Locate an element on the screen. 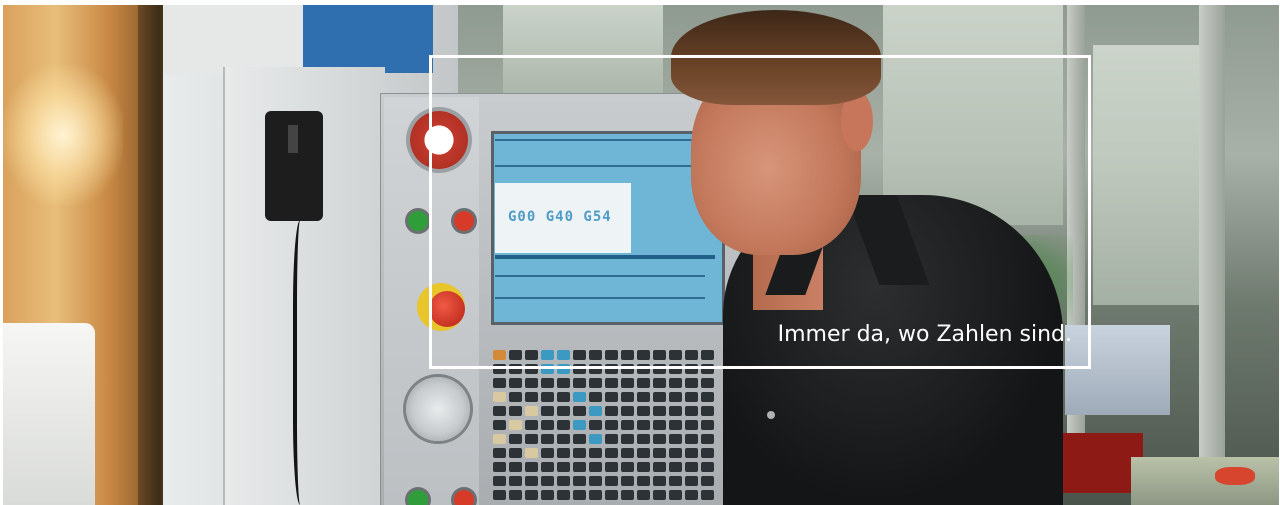  coiled-cable is located at coordinates (305, 362).